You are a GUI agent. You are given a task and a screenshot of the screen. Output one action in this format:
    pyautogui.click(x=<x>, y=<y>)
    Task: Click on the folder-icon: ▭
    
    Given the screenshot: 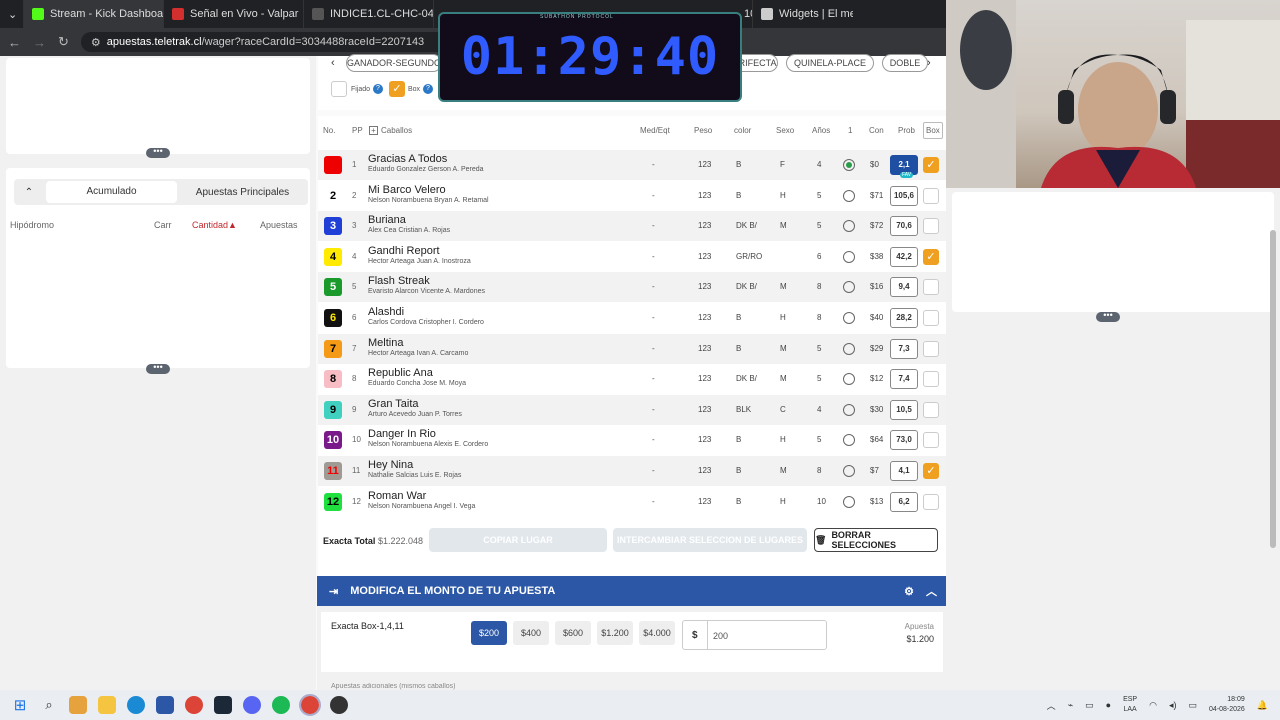 What is the action you would take?
    pyautogui.click(x=1089, y=705)
    